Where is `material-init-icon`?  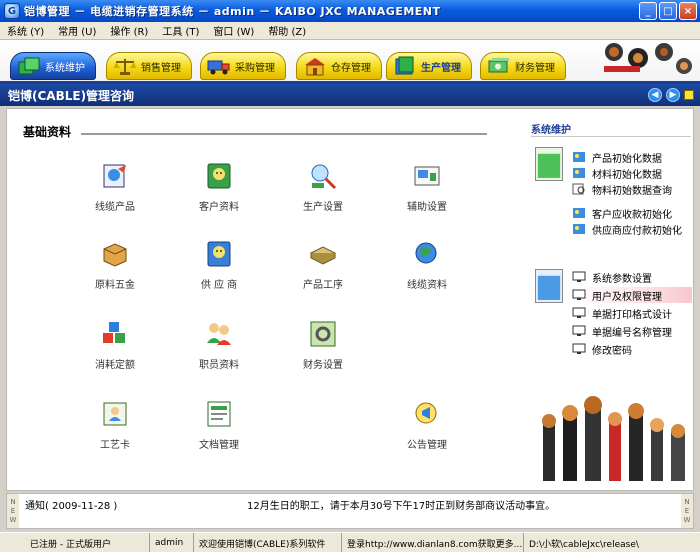 material-init-icon is located at coordinates (579, 173).